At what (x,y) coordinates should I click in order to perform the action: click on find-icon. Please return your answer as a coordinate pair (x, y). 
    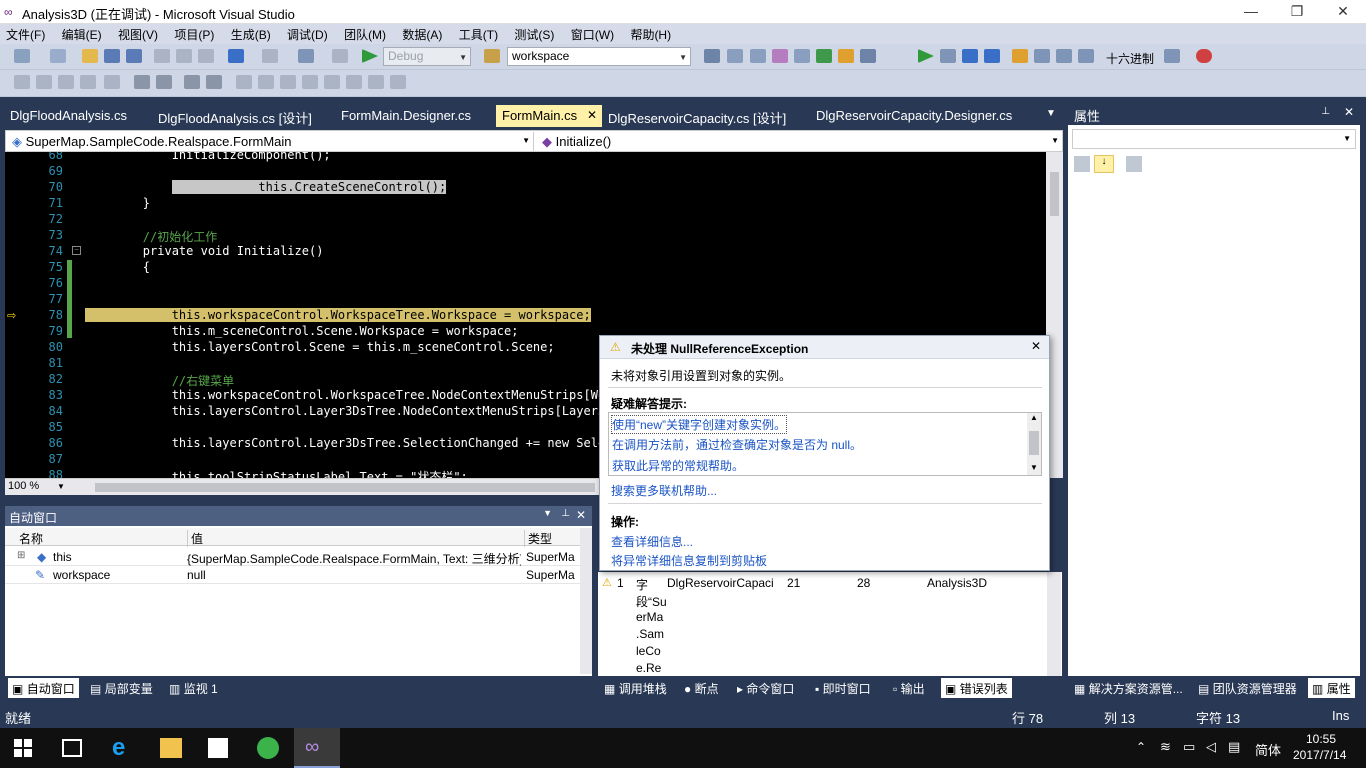
    Looking at the image, I should click on (492, 56).